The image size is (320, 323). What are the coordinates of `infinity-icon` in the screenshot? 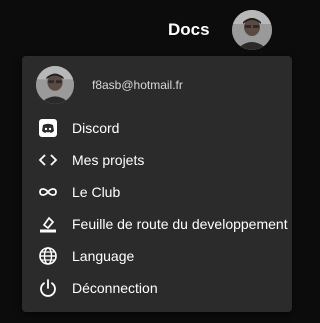 It's located at (48, 192).